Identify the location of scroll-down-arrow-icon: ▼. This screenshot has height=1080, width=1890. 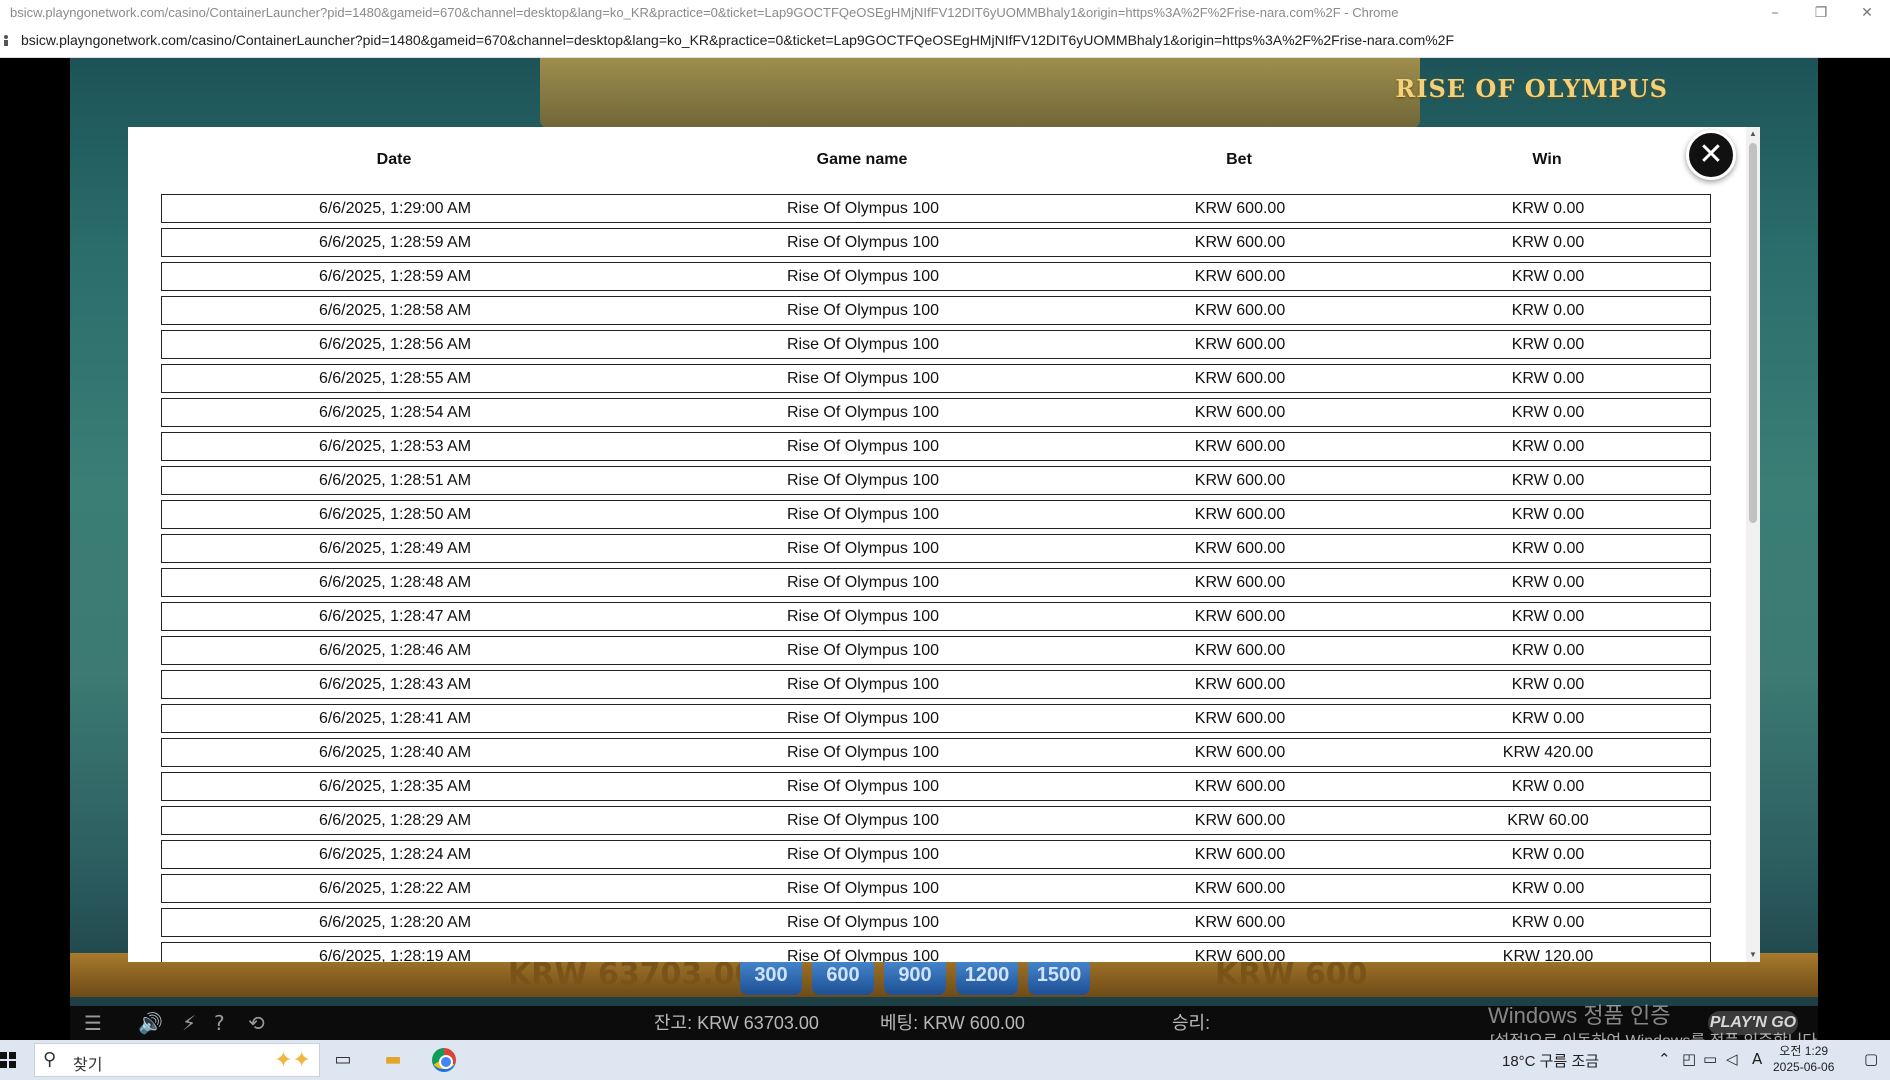
(1753, 955).